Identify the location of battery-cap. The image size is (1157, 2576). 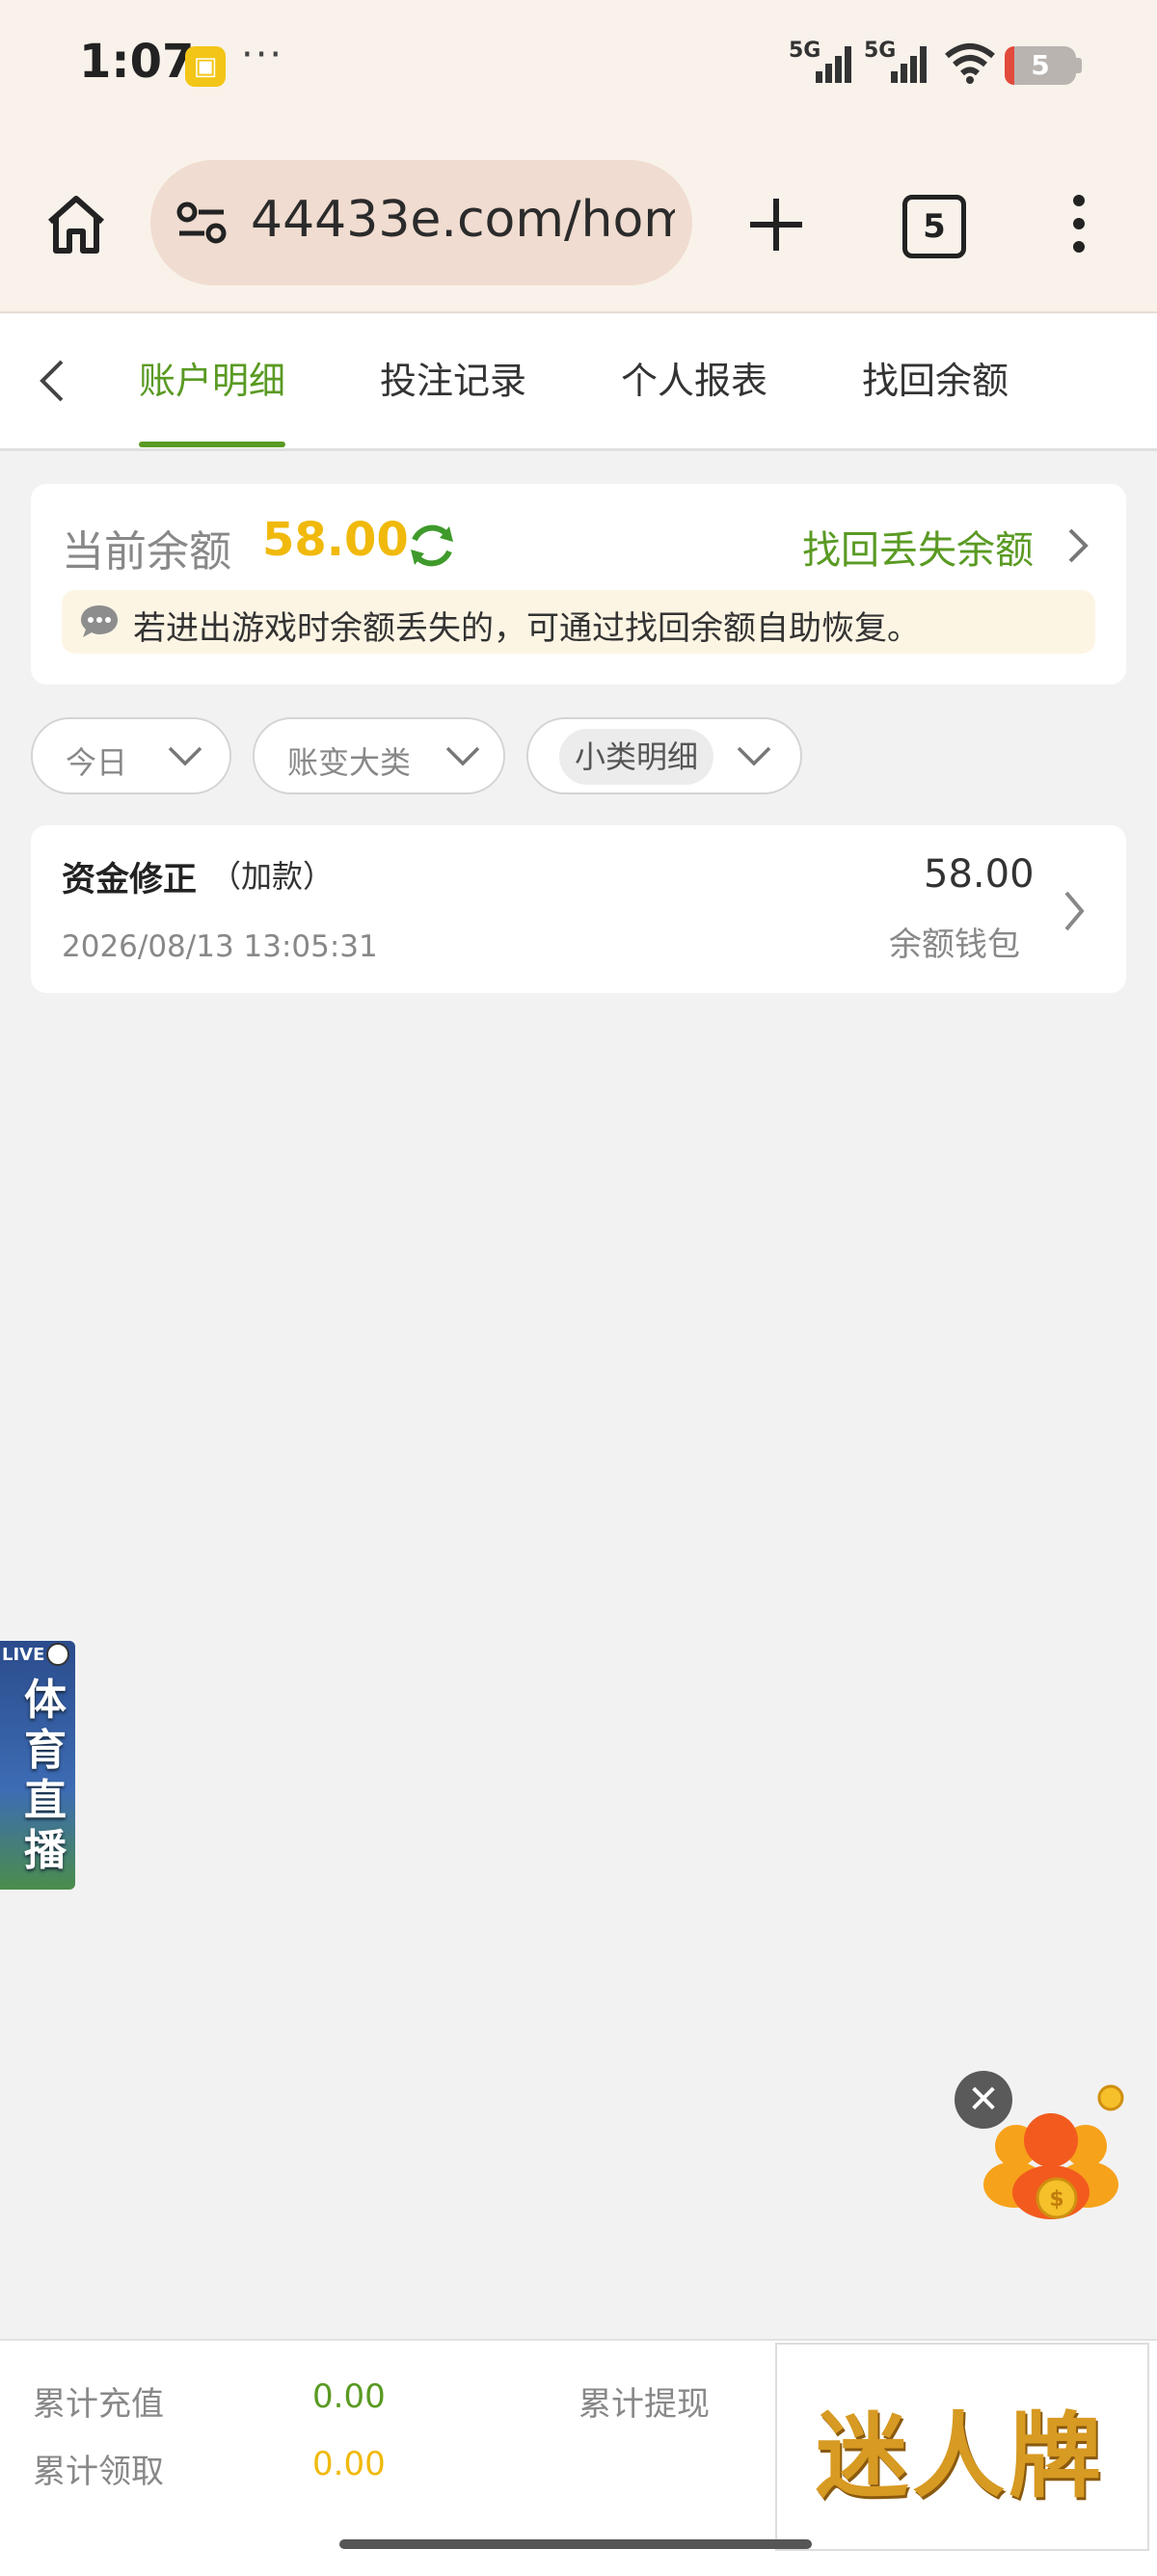
(1079, 66).